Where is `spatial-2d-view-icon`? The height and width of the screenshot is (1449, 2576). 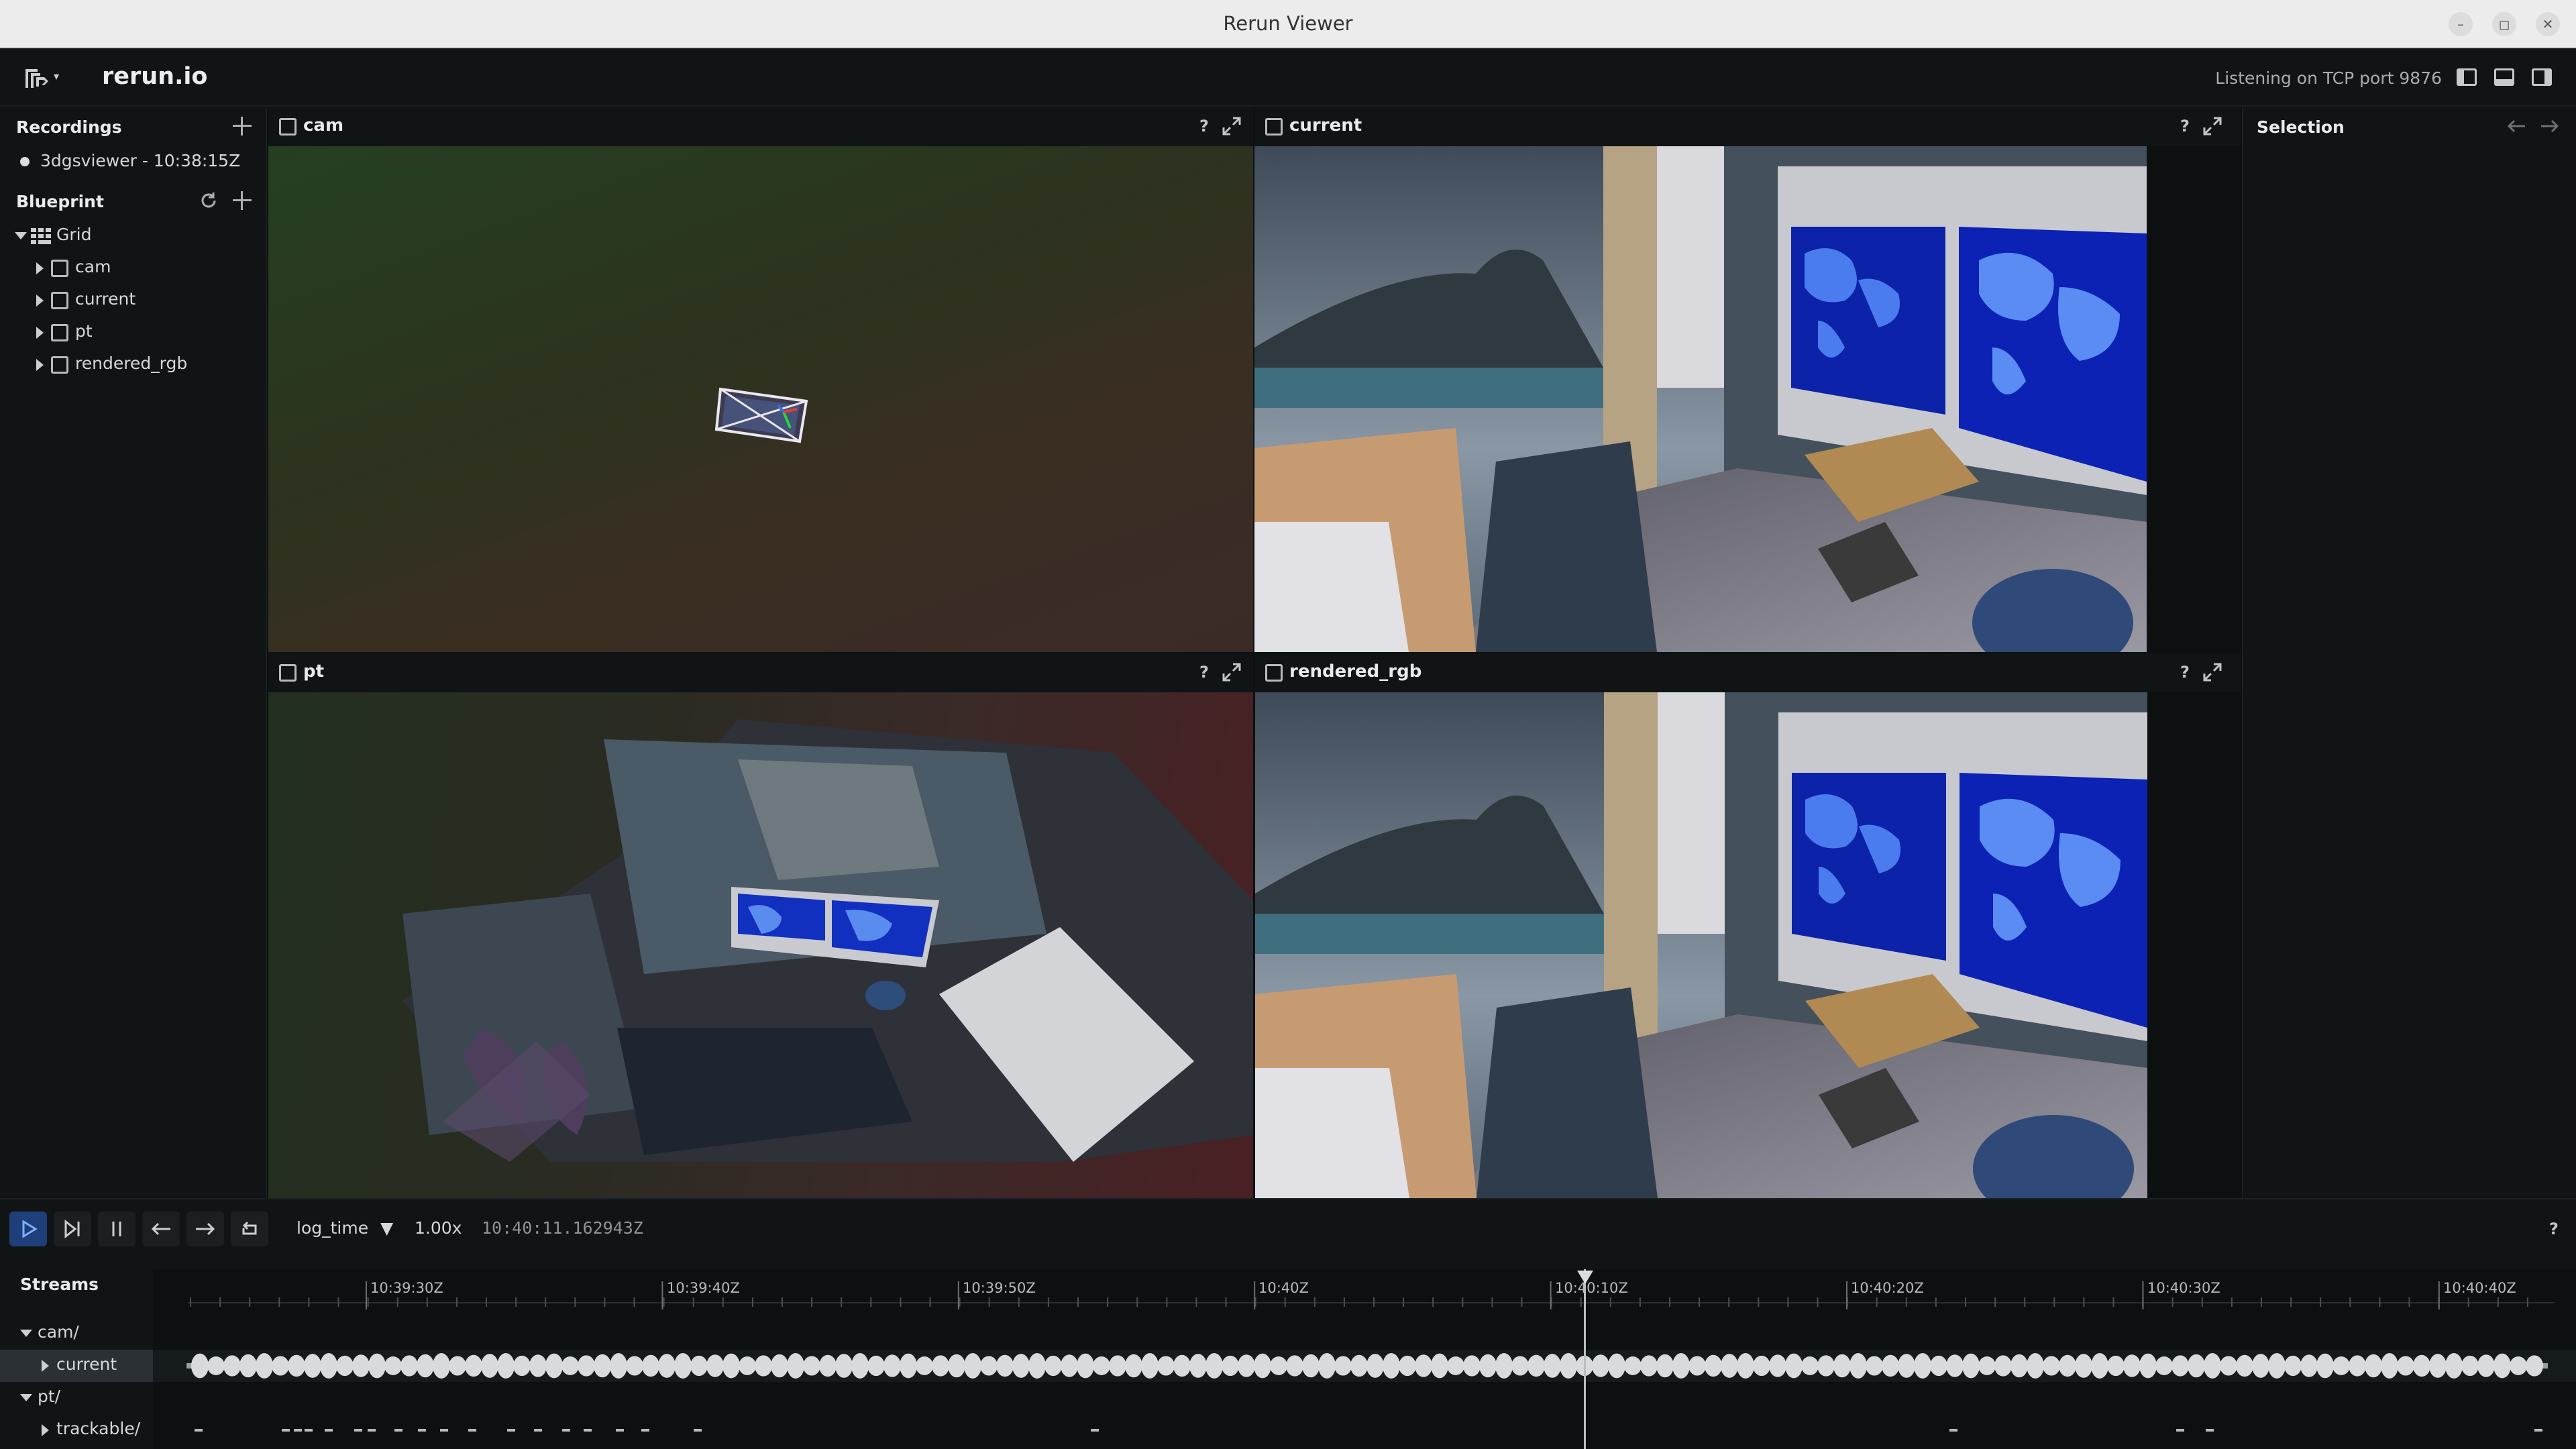 spatial-2d-view-icon is located at coordinates (59, 332).